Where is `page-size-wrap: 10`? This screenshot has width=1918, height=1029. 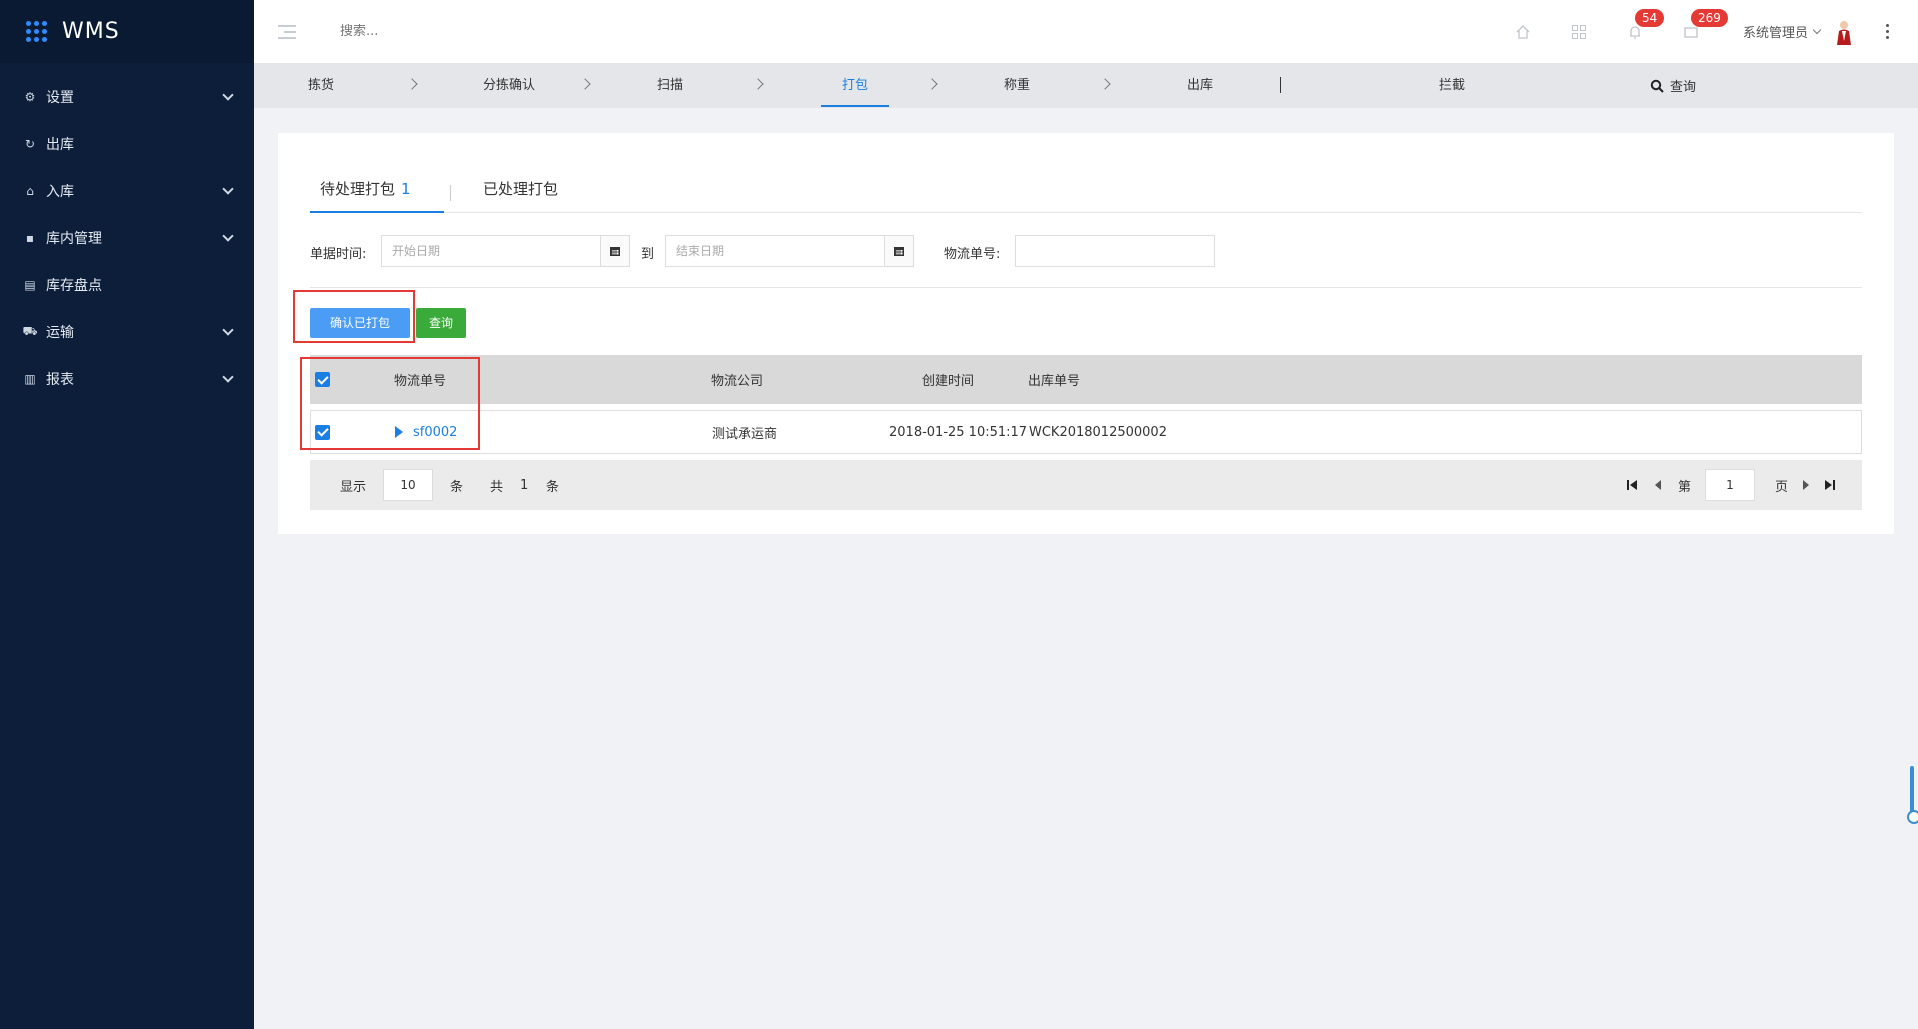
page-size-wrap: 10 is located at coordinates (408, 485).